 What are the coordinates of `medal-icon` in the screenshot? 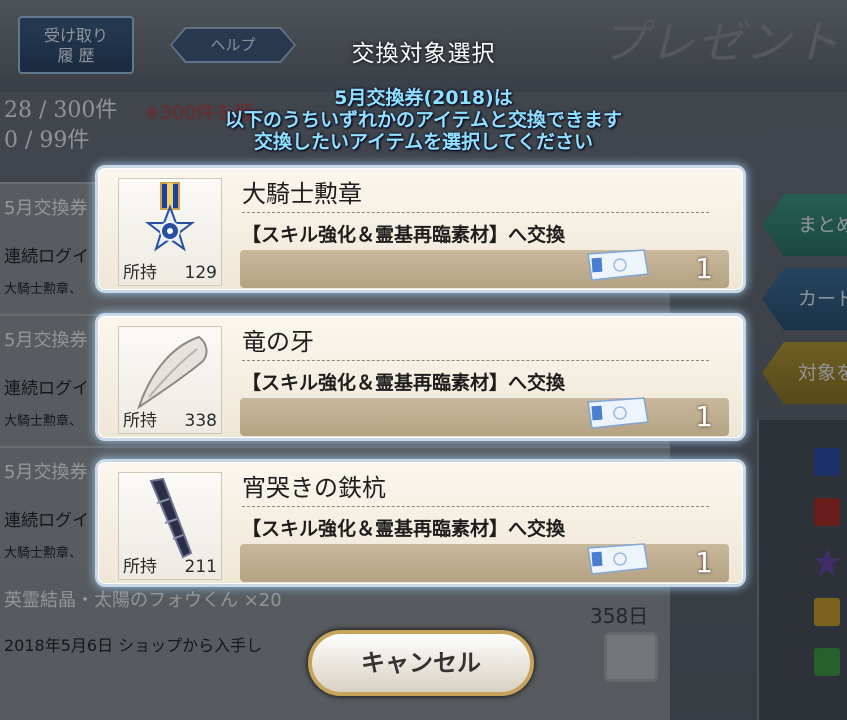 It's located at (170, 217).